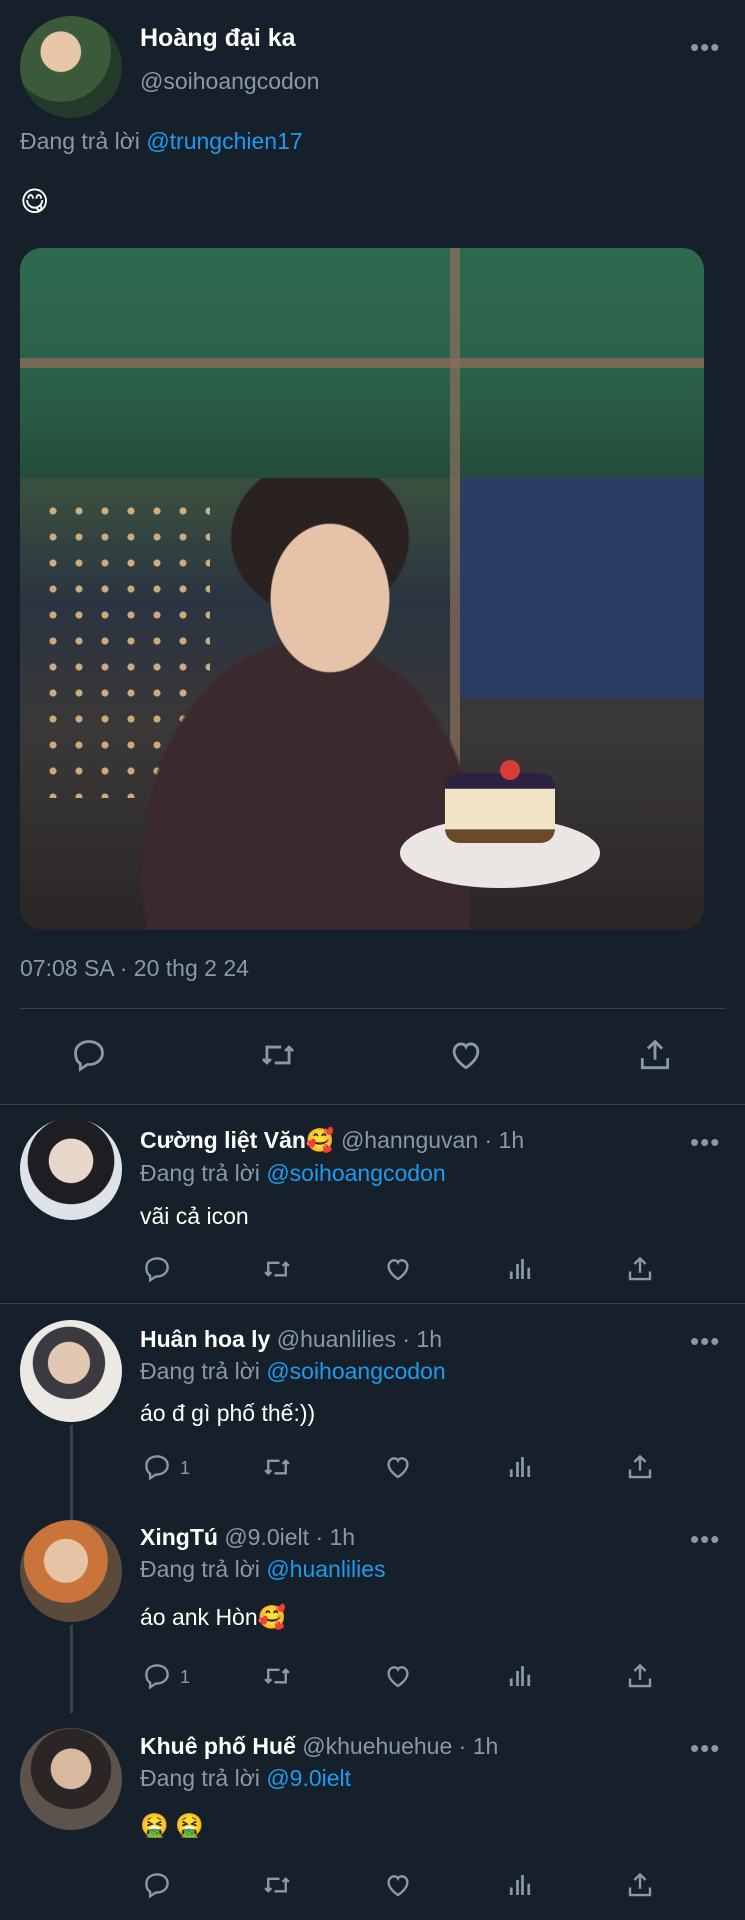 The height and width of the screenshot is (1920, 745). What do you see at coordinates (229, 81) in the screenshot?
I see `author-handle: @soihoangcodon` at bounding box center [229, 81].